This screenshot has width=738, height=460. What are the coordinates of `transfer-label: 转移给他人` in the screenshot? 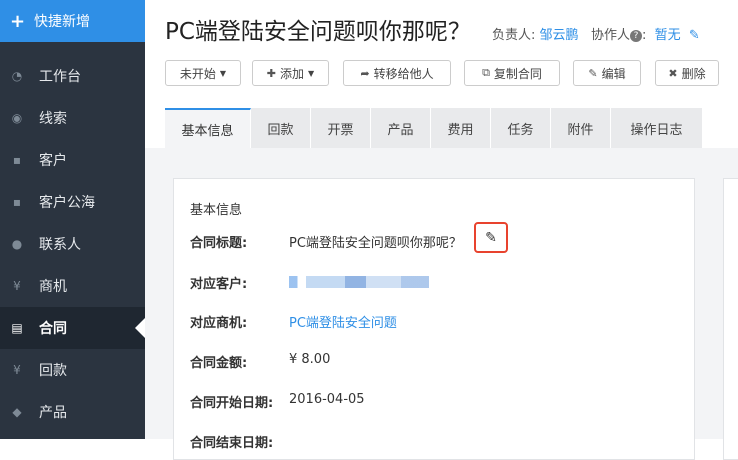 It's located at (403, 73).